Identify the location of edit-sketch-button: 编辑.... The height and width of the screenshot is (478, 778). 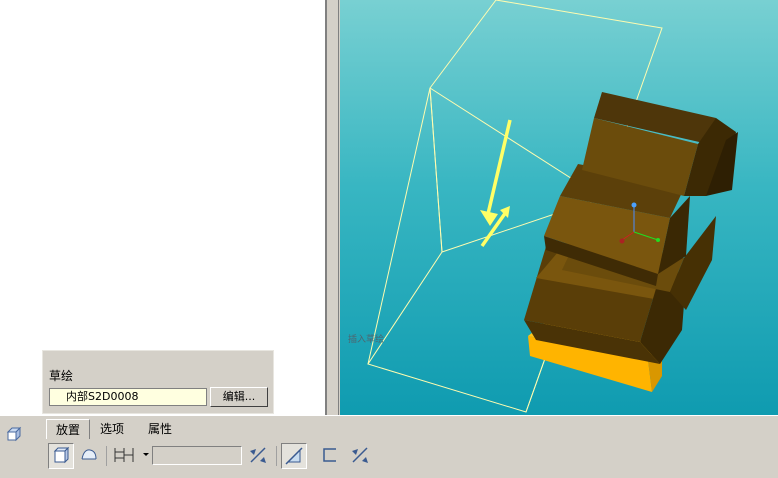
(239, 397).